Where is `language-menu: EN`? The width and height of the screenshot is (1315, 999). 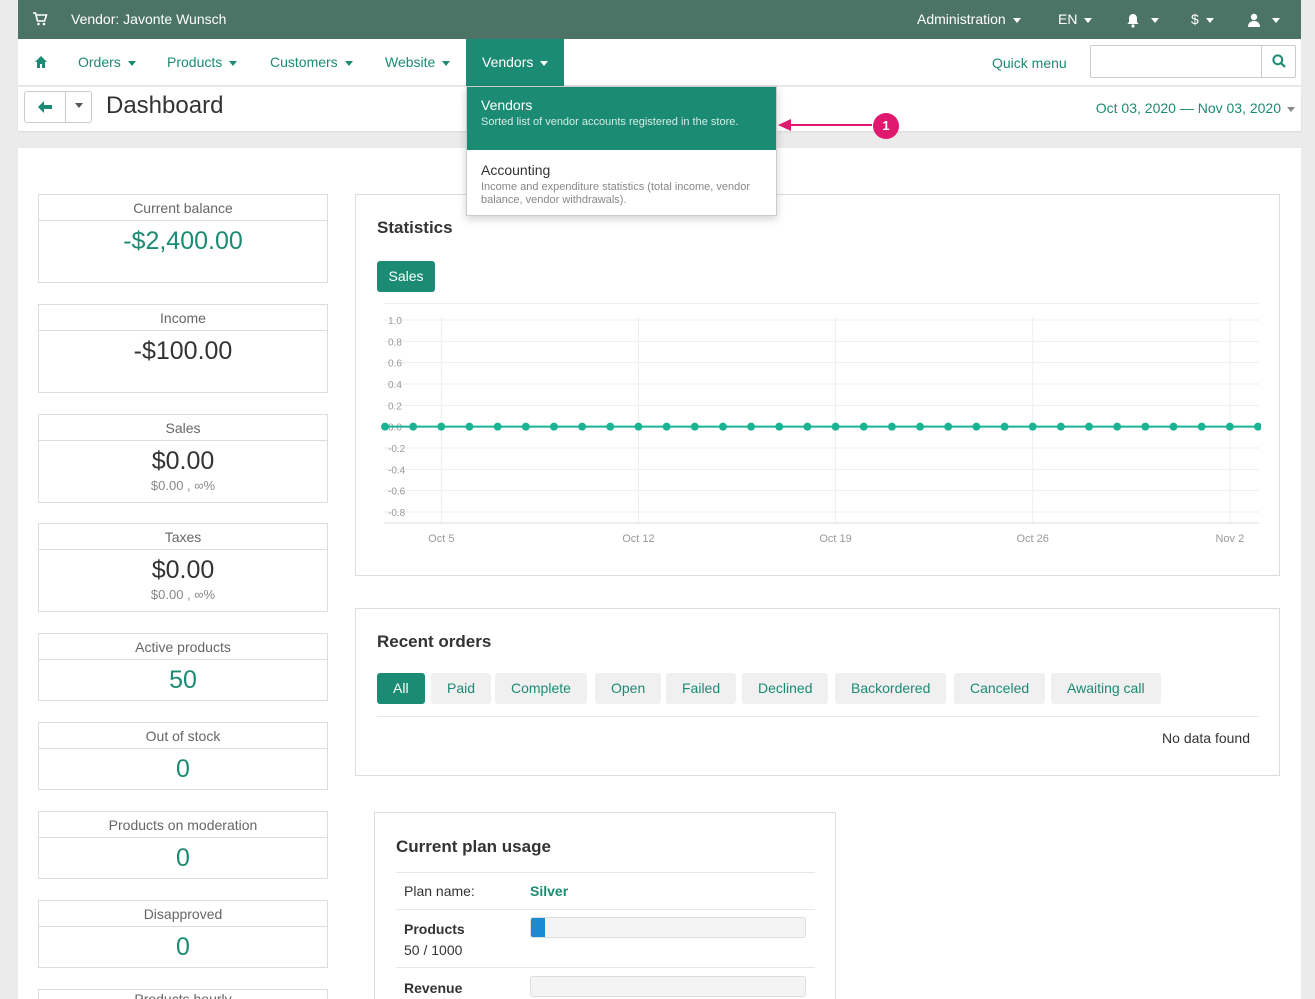
language-menu: EN is located at coordinates (1075, 19).